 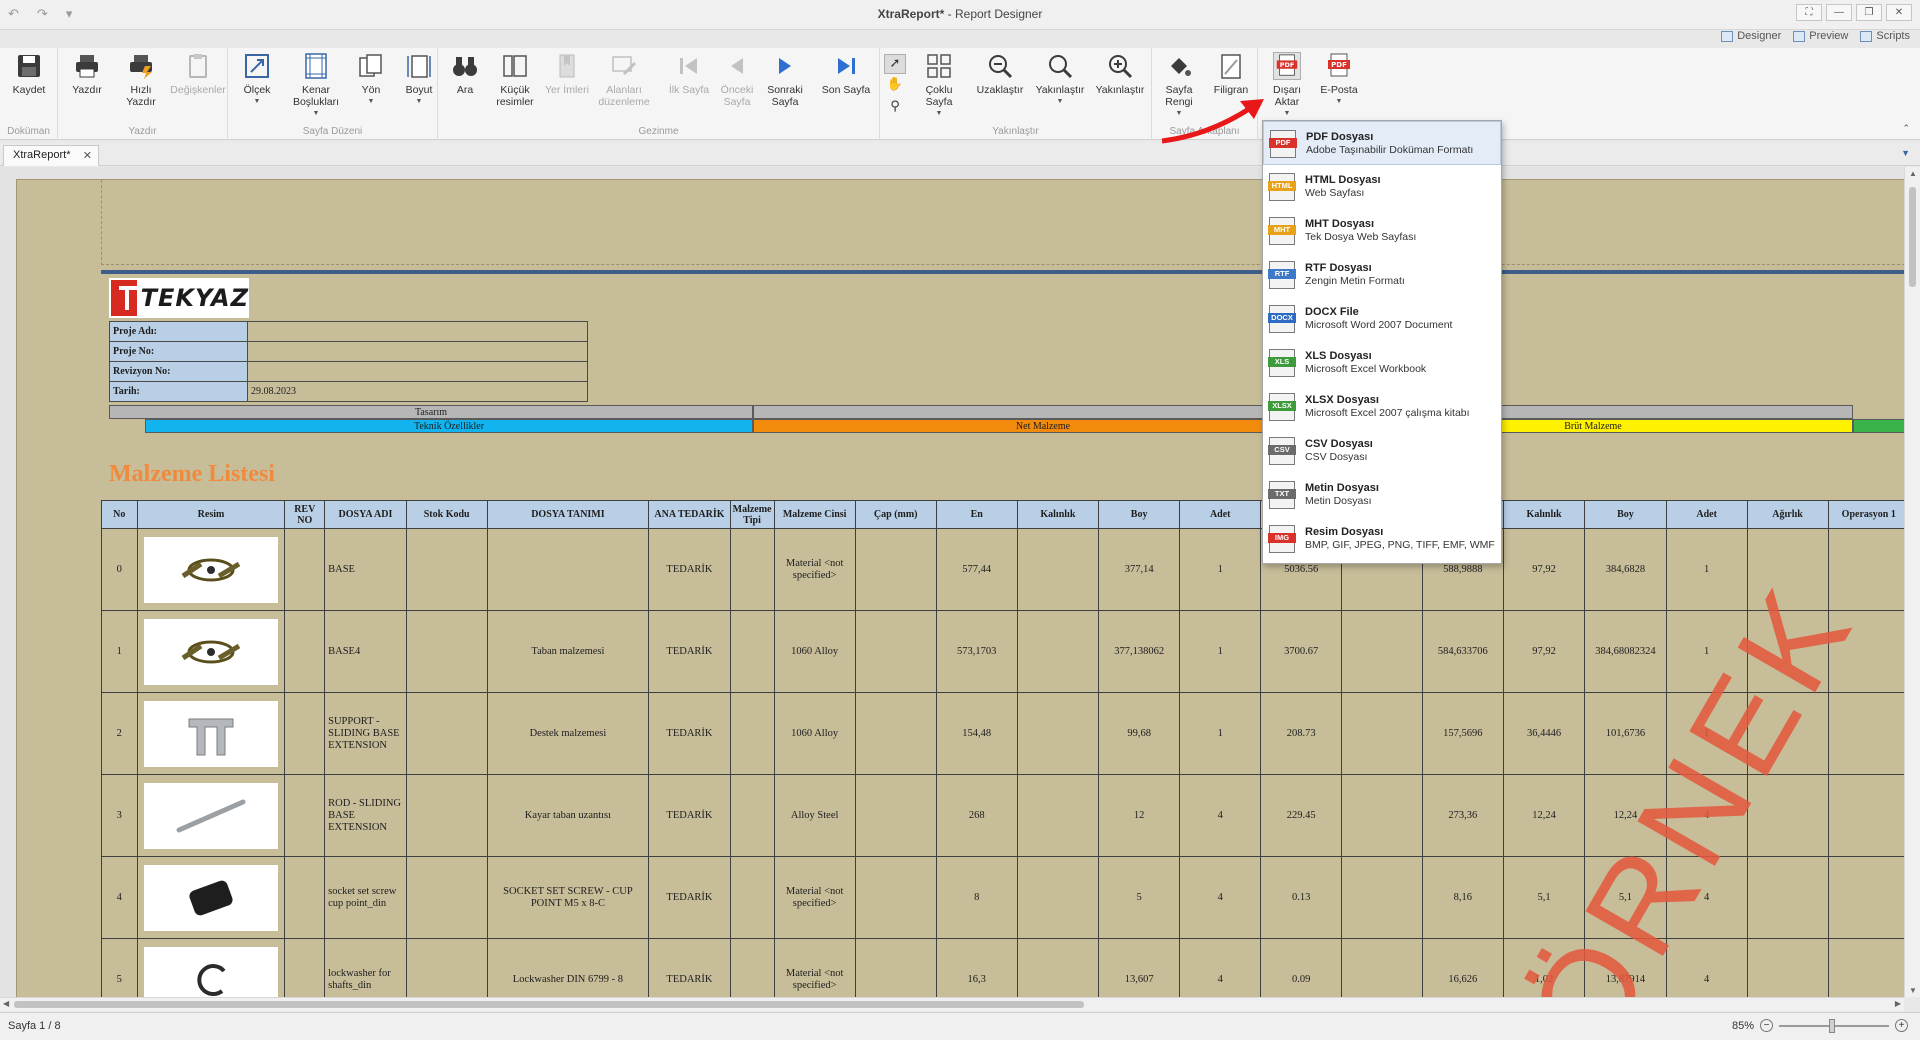 I want to click on edit-fields-button: Alanları düzenleme, so click(x=624, y=80).